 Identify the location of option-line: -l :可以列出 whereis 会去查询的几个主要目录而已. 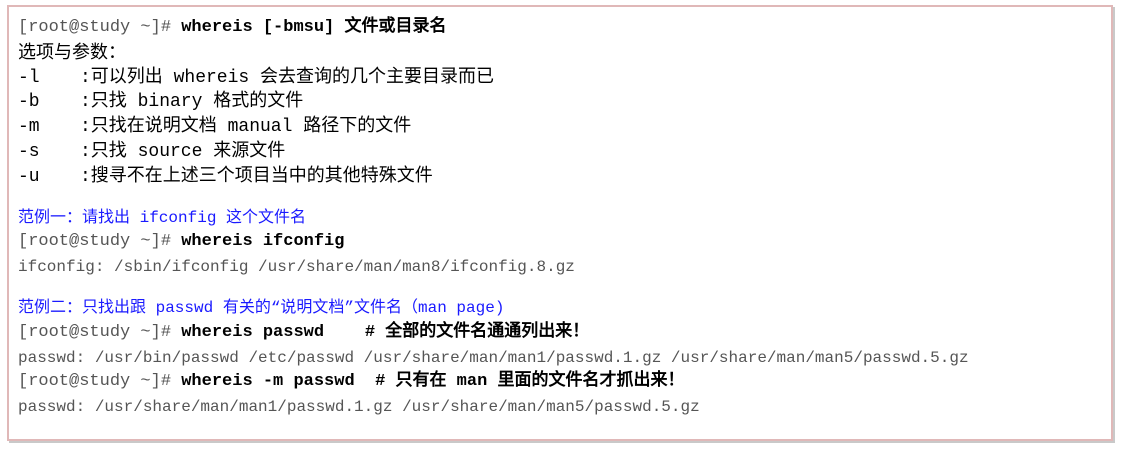
(562, 78).